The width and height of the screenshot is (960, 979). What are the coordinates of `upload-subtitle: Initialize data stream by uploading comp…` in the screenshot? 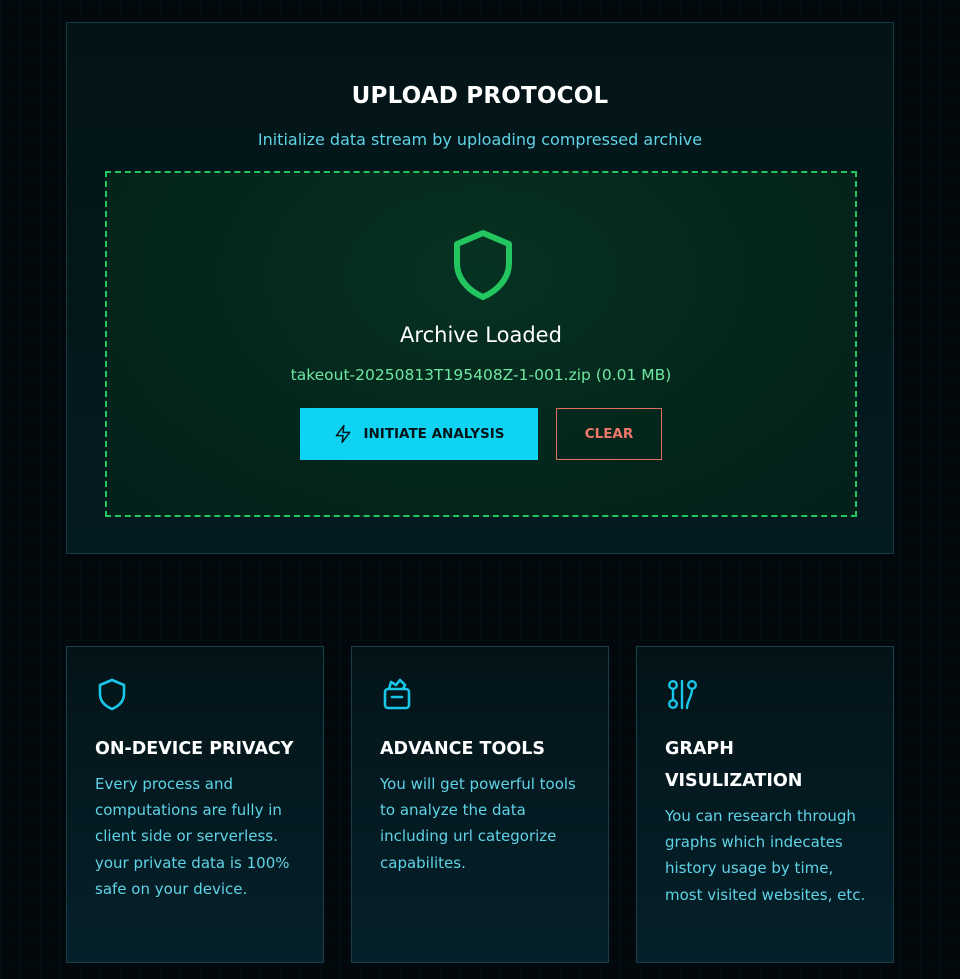 It's located at (480, 139).